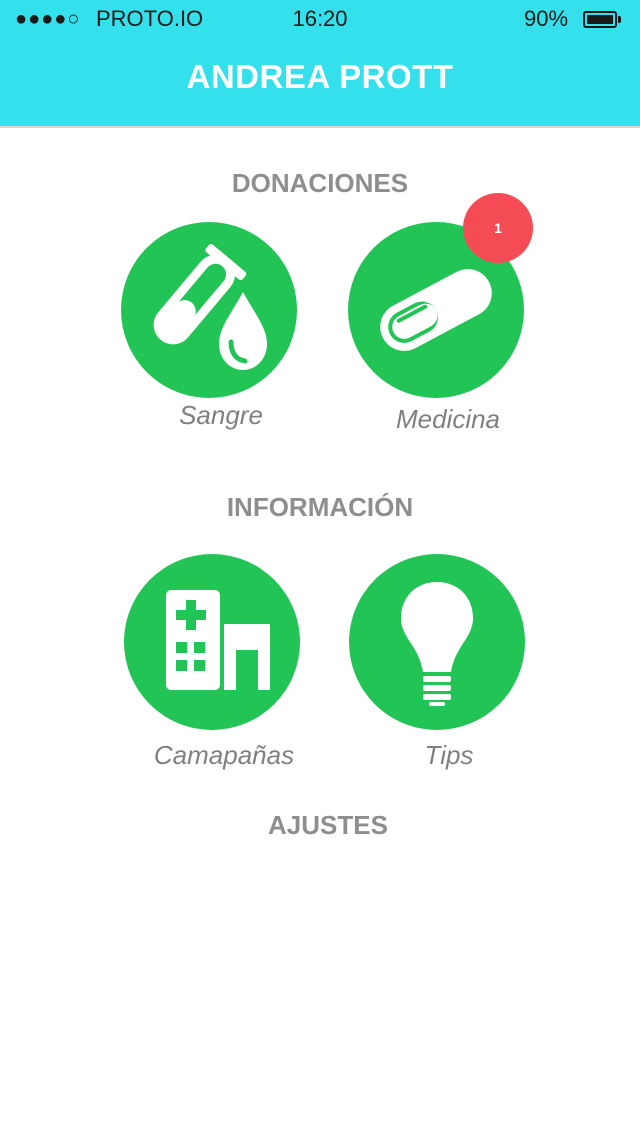 This screenshot has height=1136, width=640. I want to click on section-title-ajustes: AJUSTES, so click(324, 825).